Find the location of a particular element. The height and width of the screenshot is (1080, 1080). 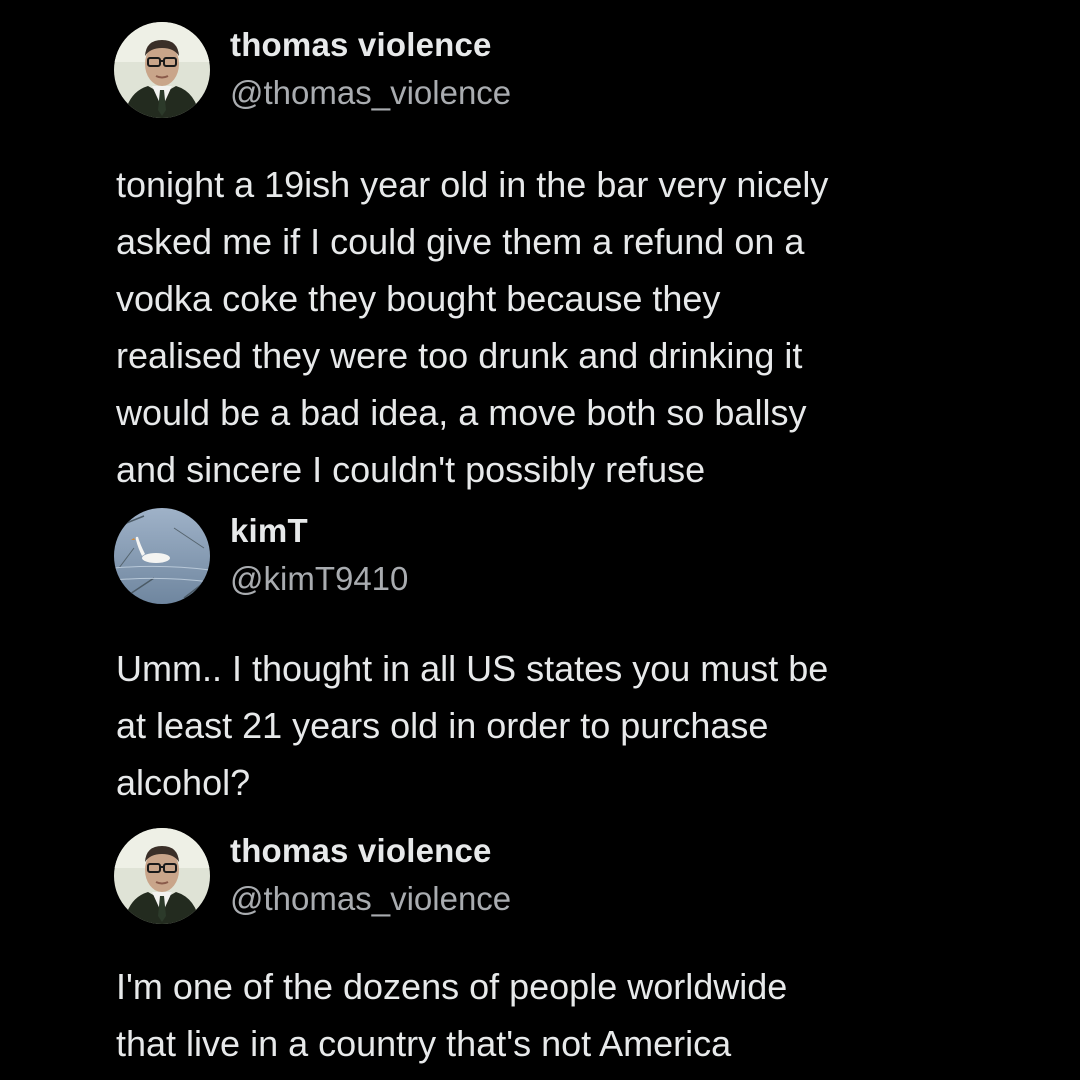

tweet-header: kimT @kimT9410 is located at coordinates (540, 558).